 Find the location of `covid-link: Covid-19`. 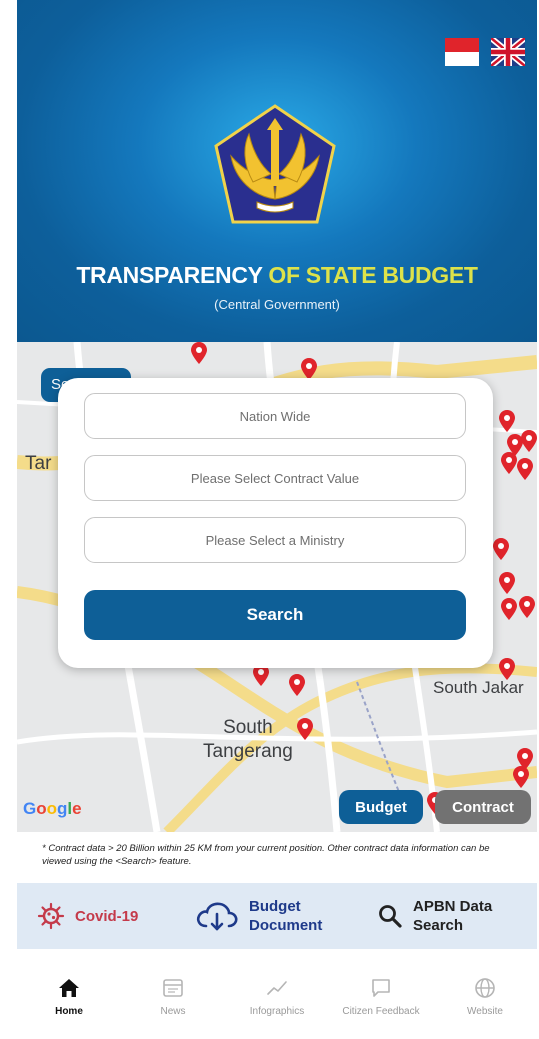

covid-link: Covid-19 is located at coordinates (87, 916).